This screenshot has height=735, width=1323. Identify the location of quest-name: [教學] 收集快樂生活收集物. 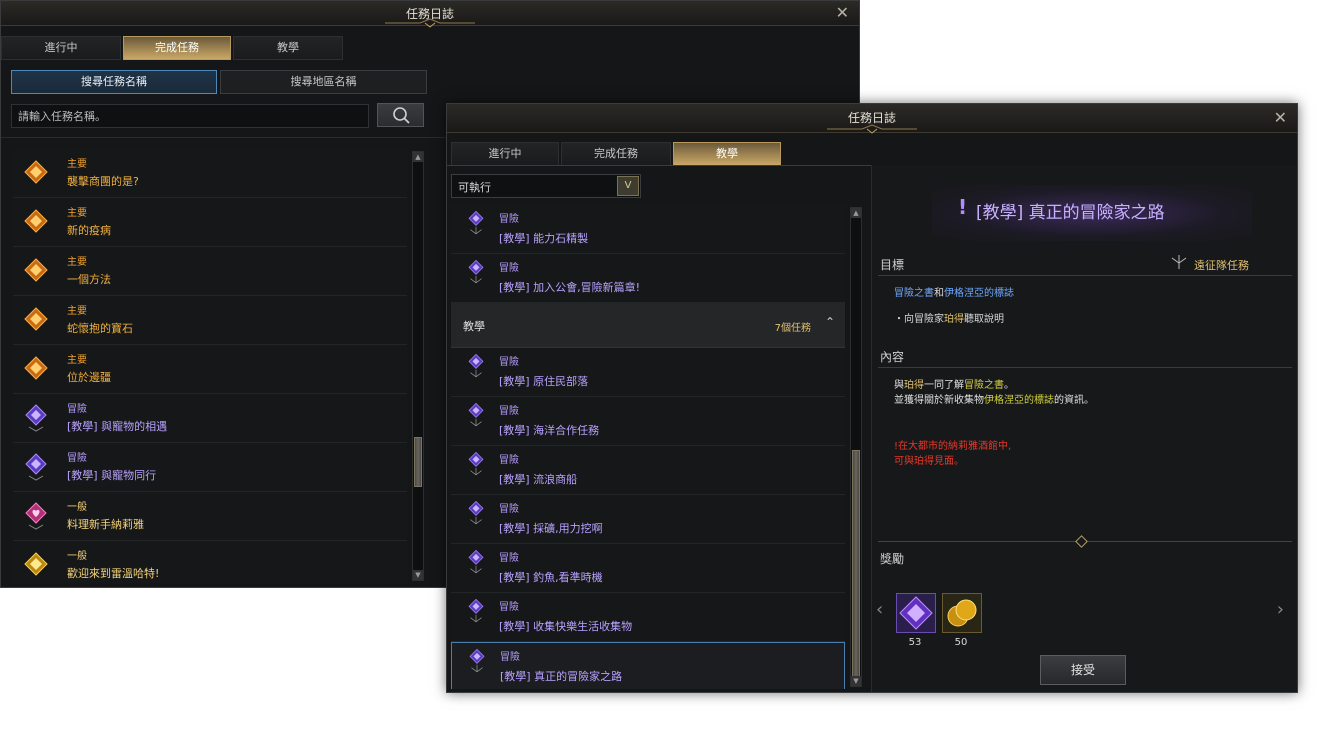
(566, 626).